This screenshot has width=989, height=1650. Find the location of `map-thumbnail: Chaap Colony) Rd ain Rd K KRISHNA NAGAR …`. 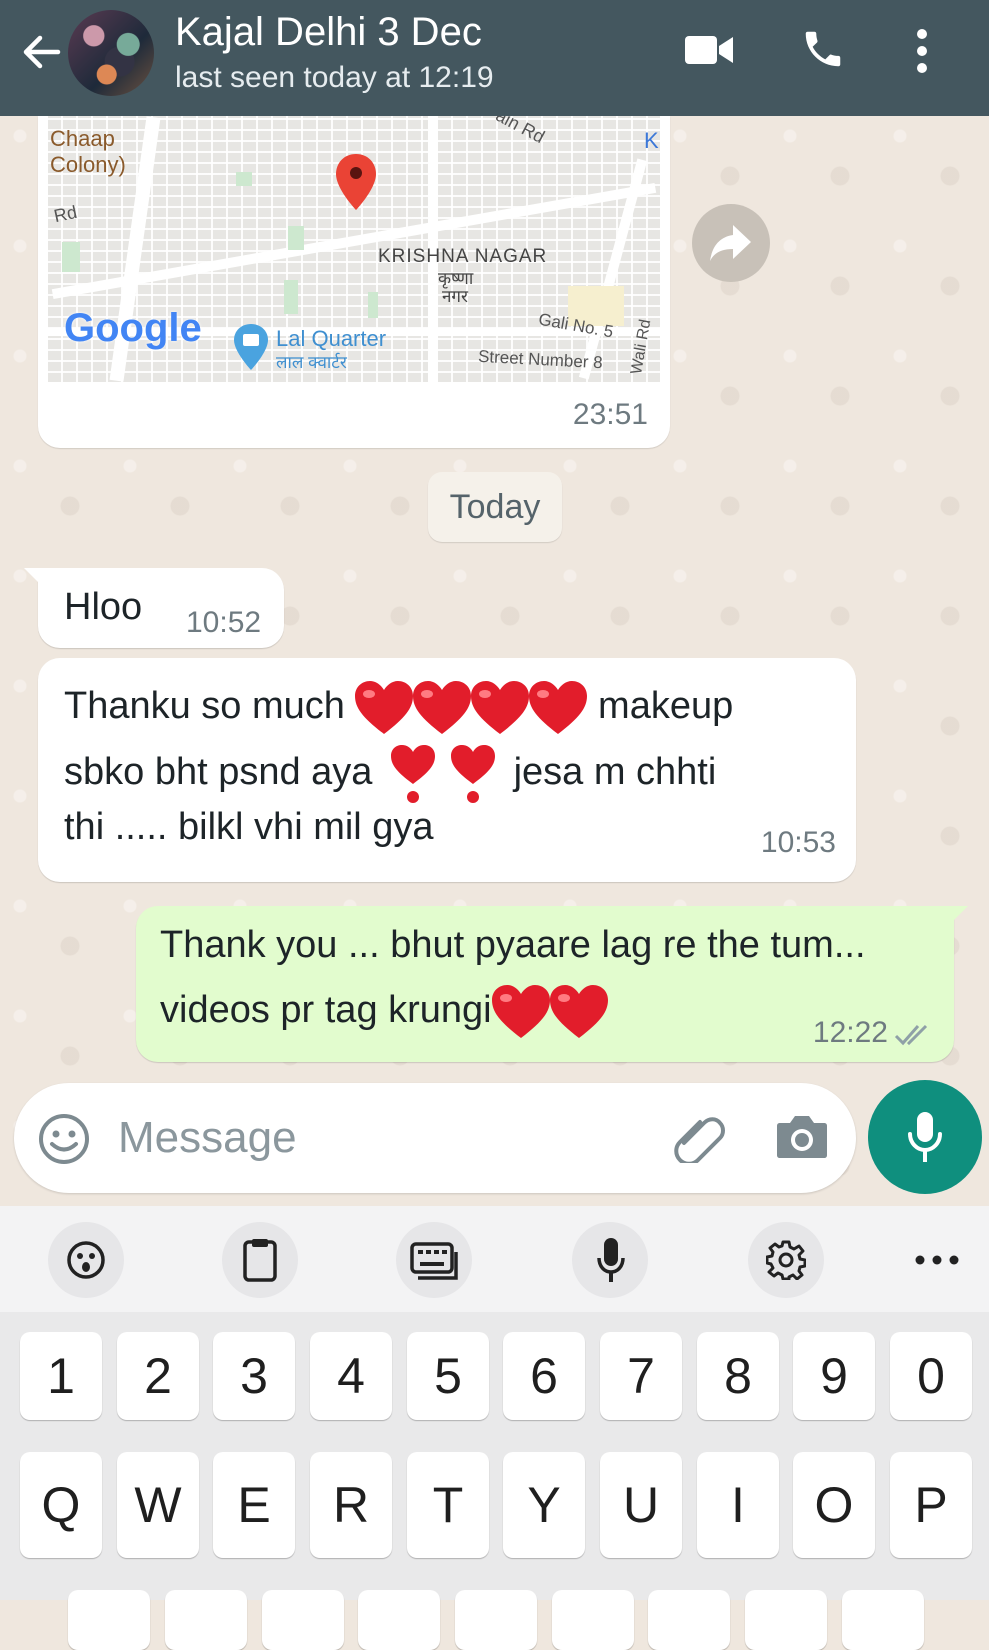

map-thumbnail: Chaap Colony) Rd ain Rd K KRISHNA NAGAR … is located at coordinates (354, 249).